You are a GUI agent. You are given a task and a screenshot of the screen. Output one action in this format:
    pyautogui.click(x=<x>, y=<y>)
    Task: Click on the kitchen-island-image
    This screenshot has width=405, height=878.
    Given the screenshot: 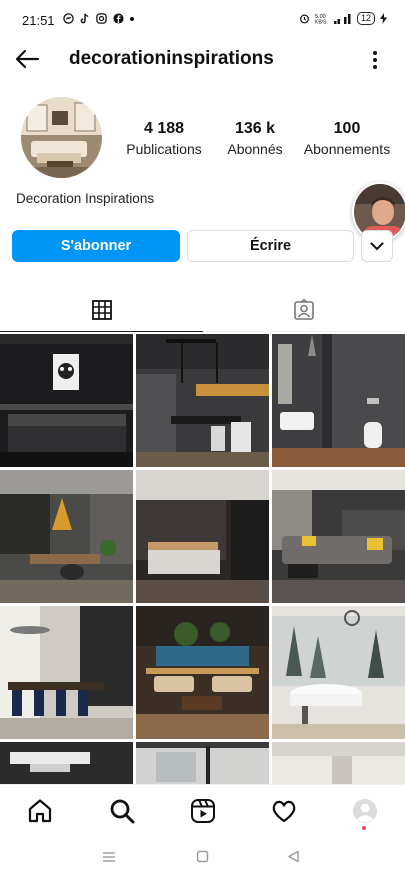 What is the action you would take?
    pyautogui.click(x=66, y=536)
    